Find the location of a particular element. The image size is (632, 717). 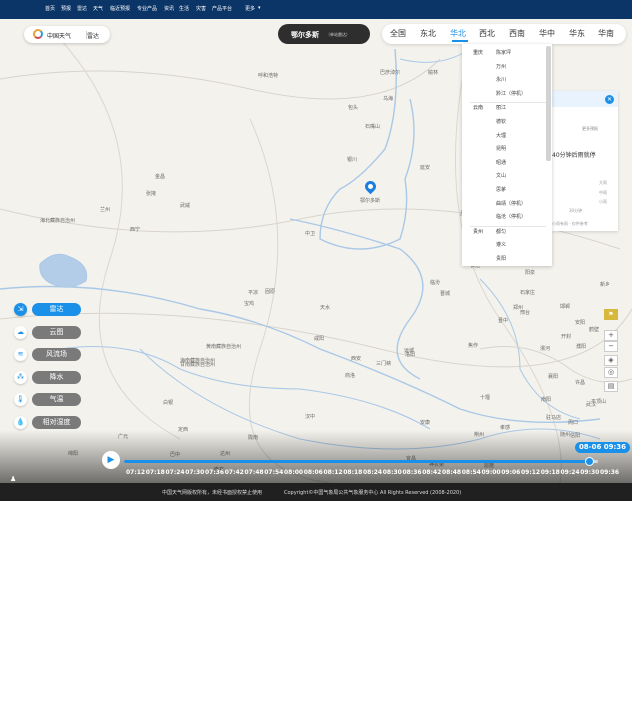

timeline-track is located at coordinates (361, 461).